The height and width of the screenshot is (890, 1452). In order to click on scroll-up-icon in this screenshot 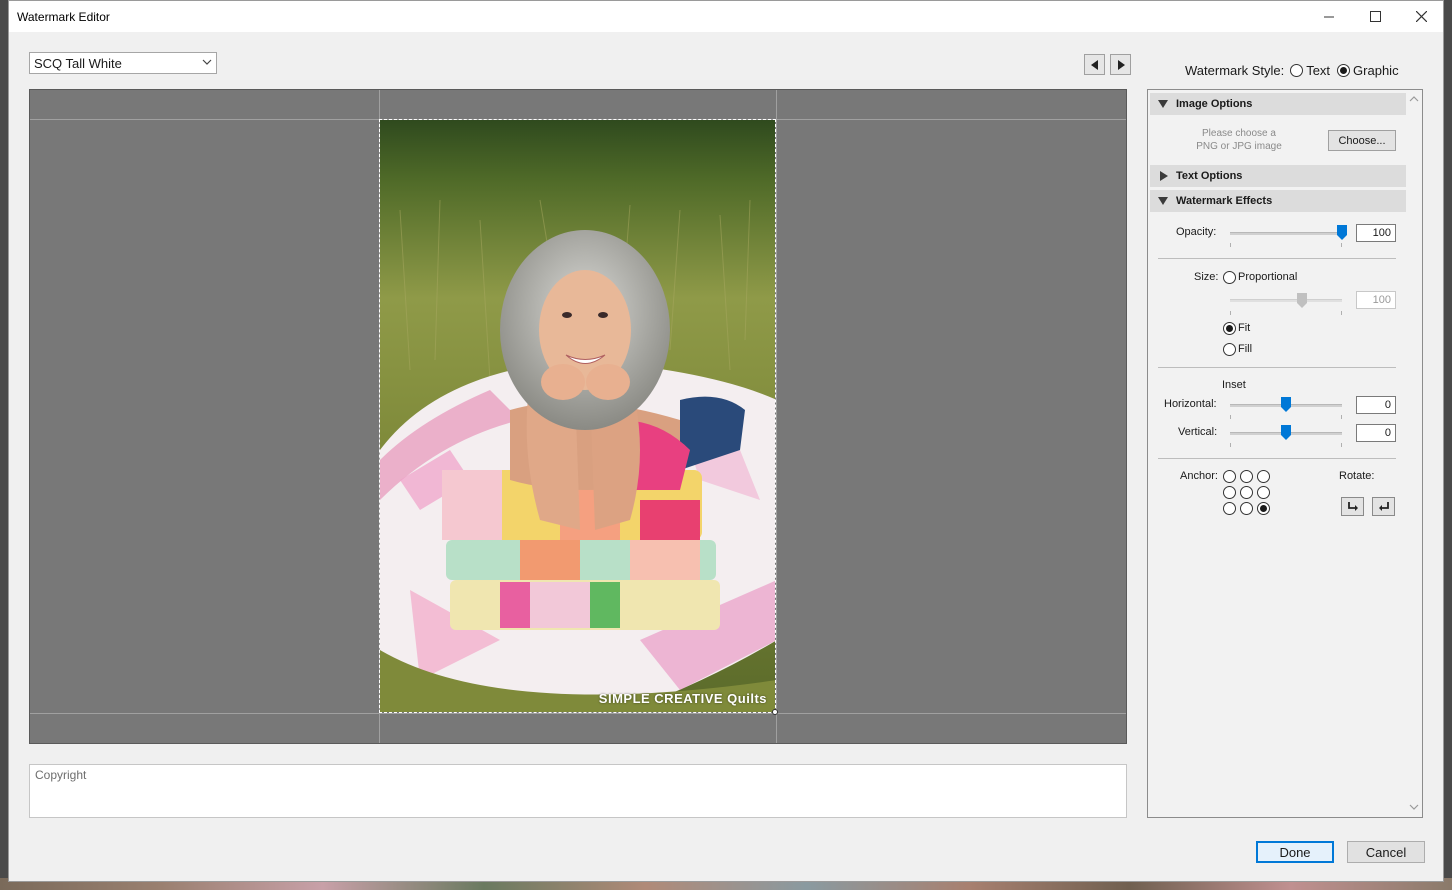, I will do `click(1414, 99)`.